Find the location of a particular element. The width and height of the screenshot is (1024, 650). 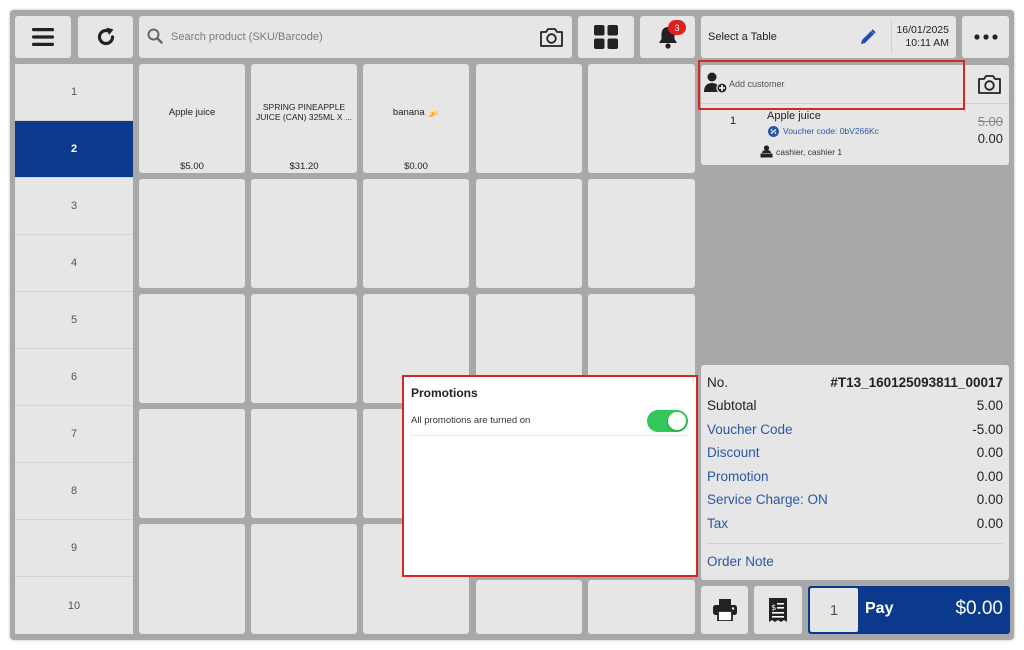

order-note-row: Order Note is located at coordinates (855, 562).